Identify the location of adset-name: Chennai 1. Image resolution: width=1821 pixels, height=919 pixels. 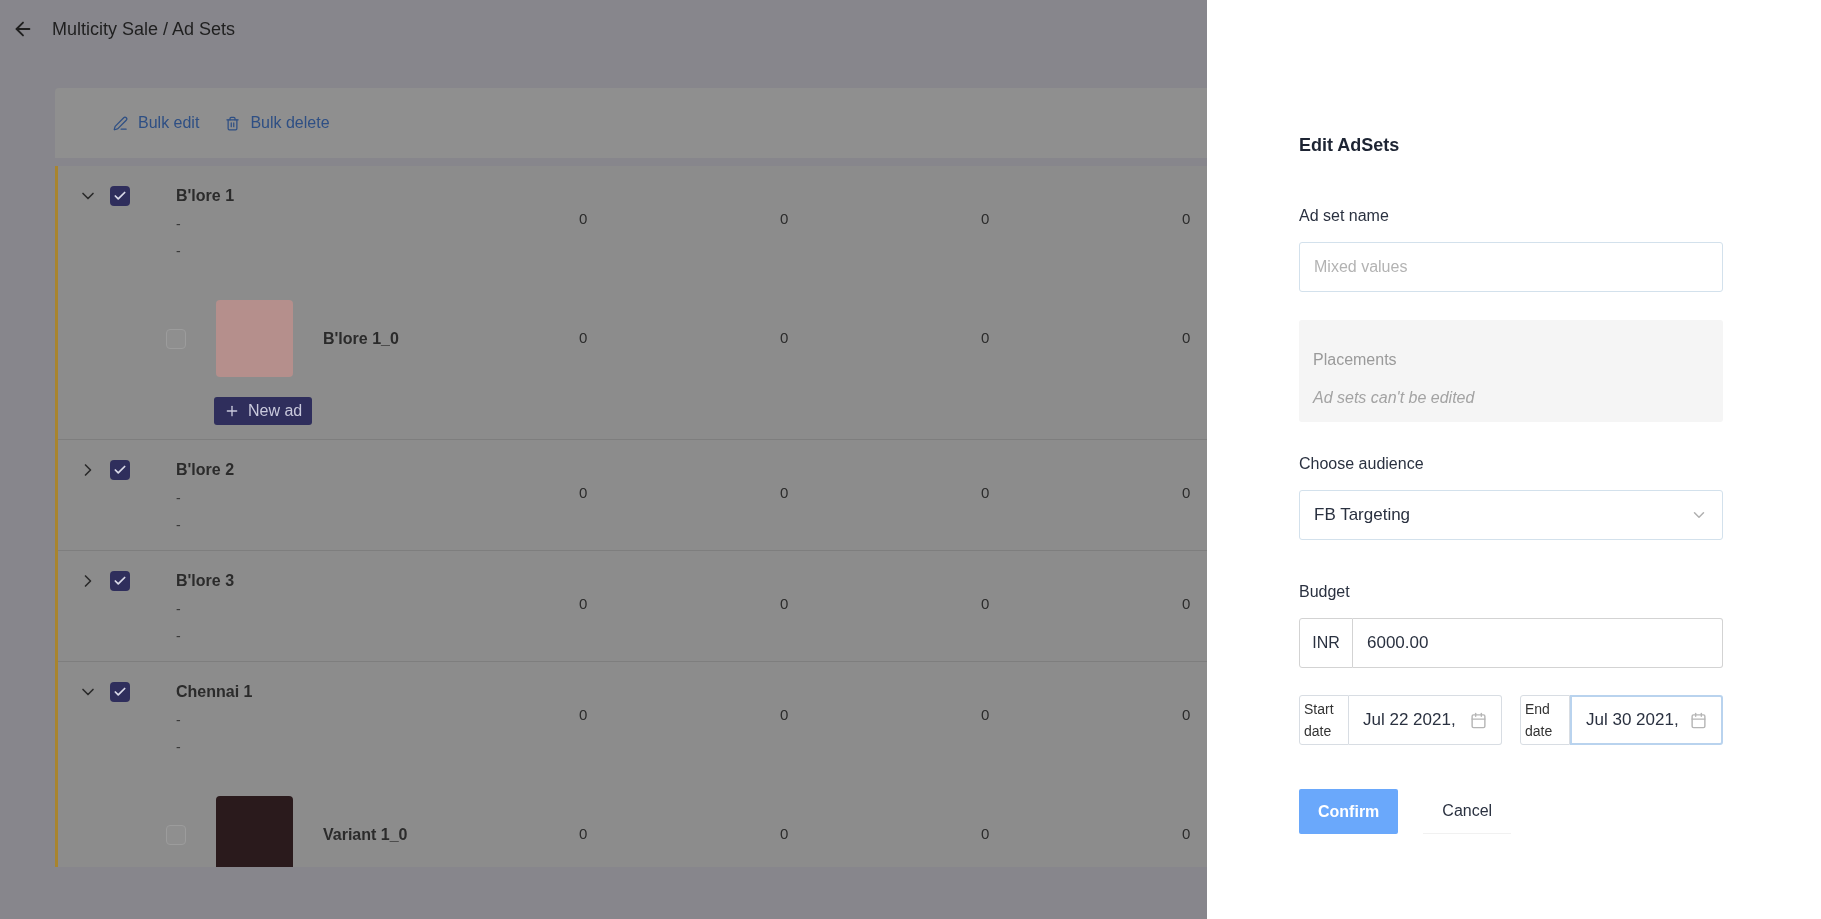
(215, 692).